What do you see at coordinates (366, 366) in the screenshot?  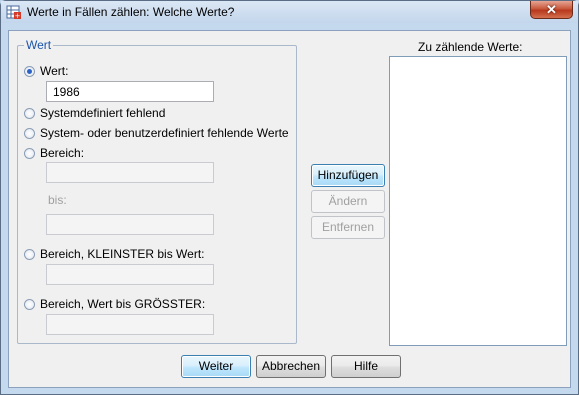 I see `help-button: Hilfe` at bounding box center [366, 366].